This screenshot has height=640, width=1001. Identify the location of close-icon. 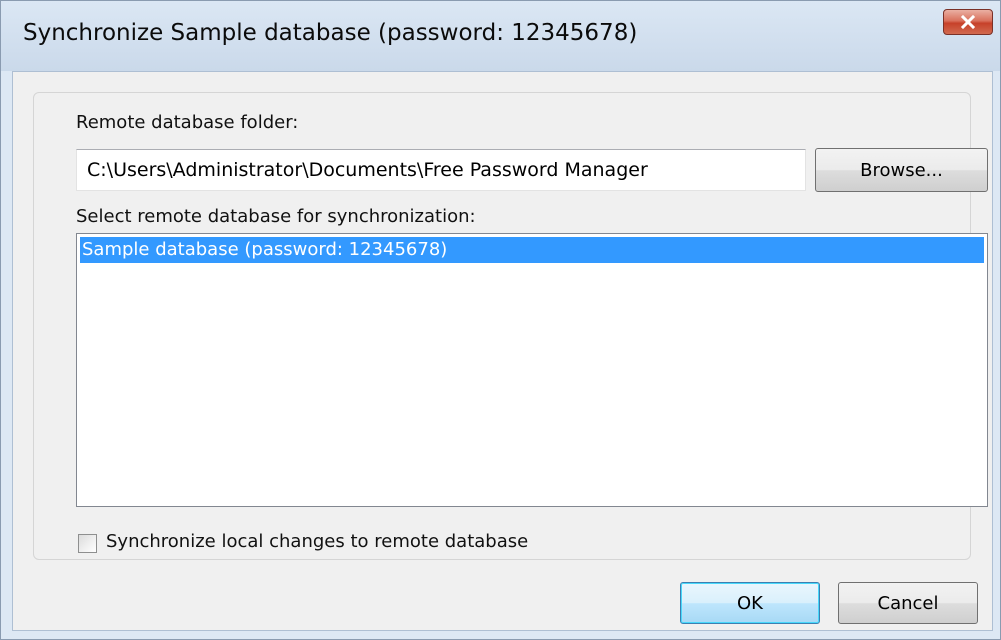
(968, 22).